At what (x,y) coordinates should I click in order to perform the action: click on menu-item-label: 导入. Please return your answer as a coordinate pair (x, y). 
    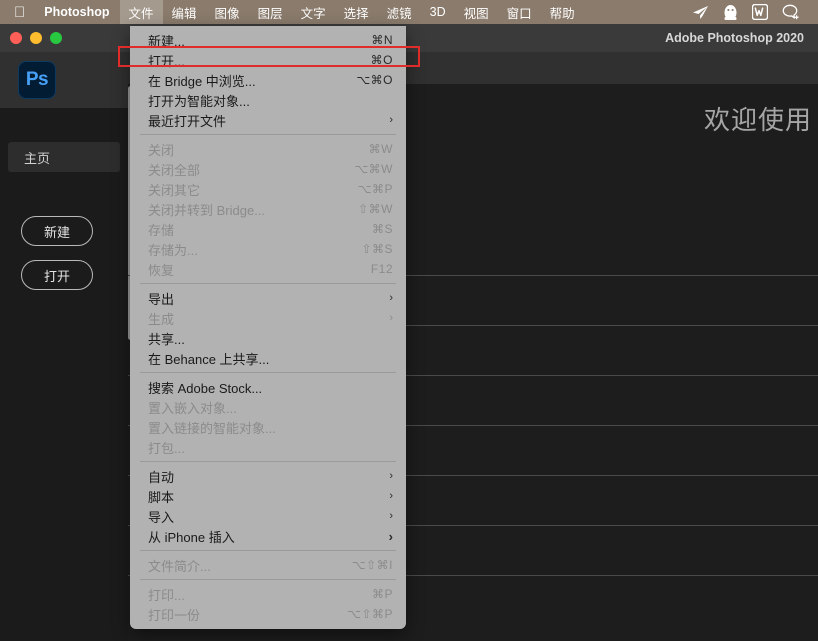
    Looking at the image, I should click on (161, 517).